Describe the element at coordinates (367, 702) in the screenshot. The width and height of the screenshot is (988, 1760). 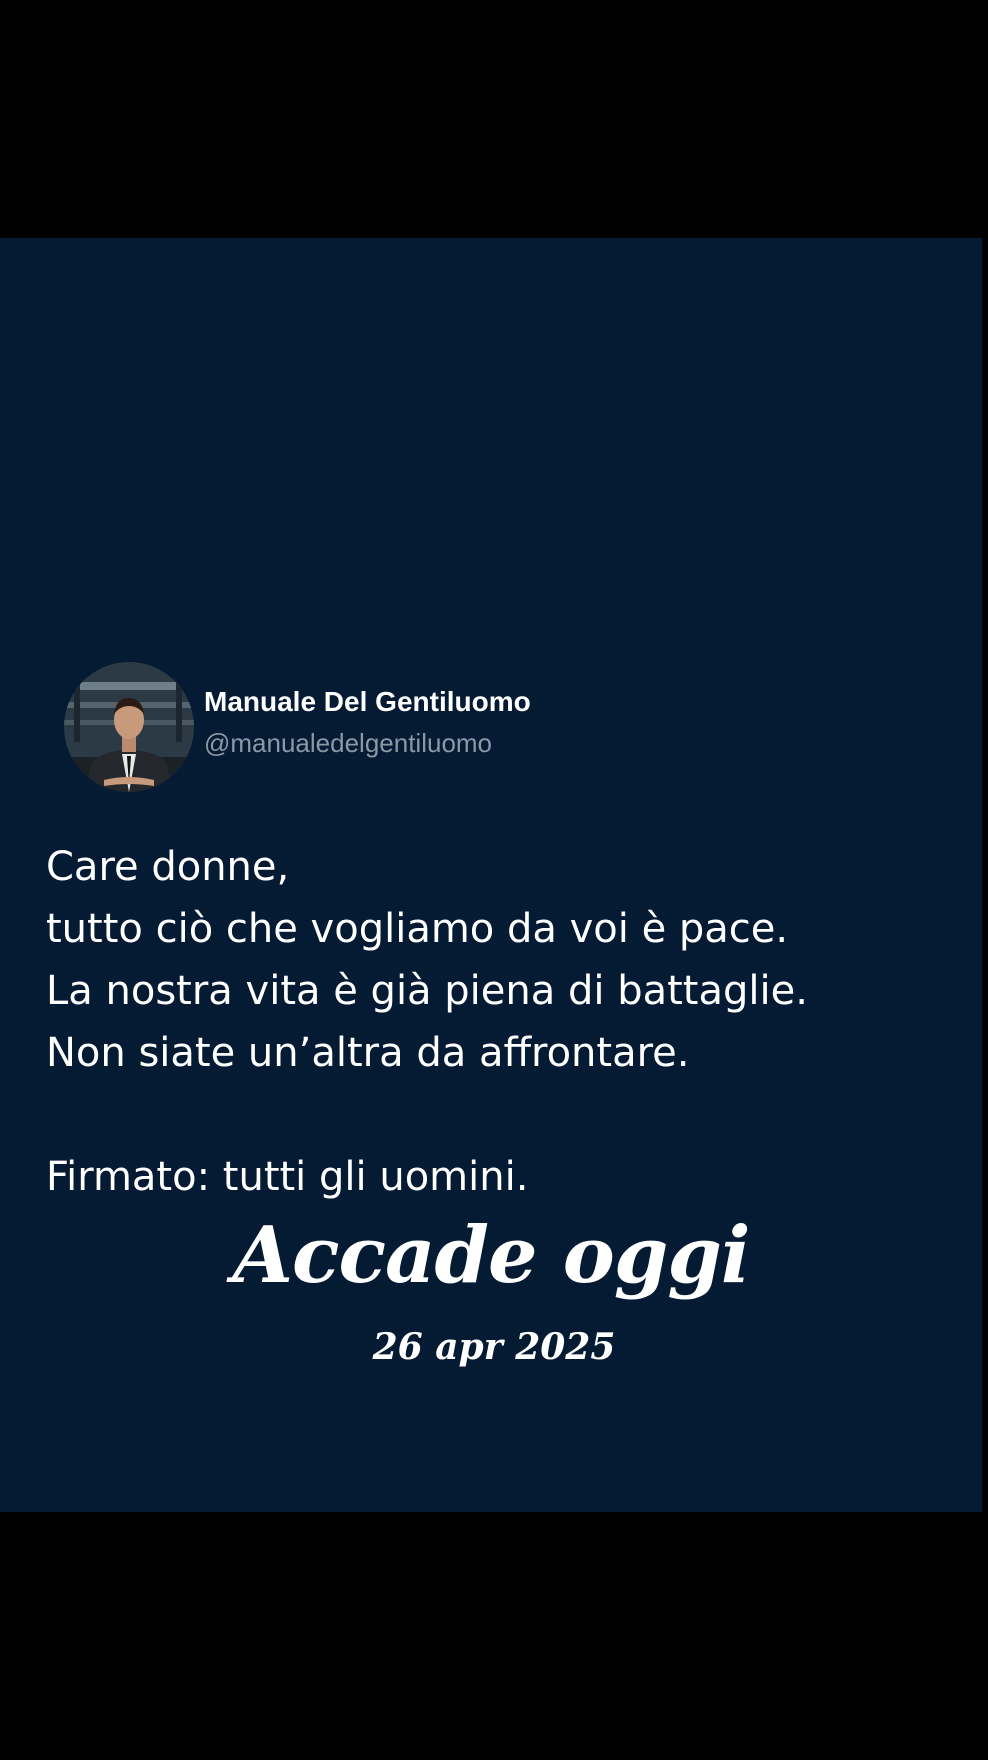
I see `author-name: Manuale Del Gentiluomo` at that location.